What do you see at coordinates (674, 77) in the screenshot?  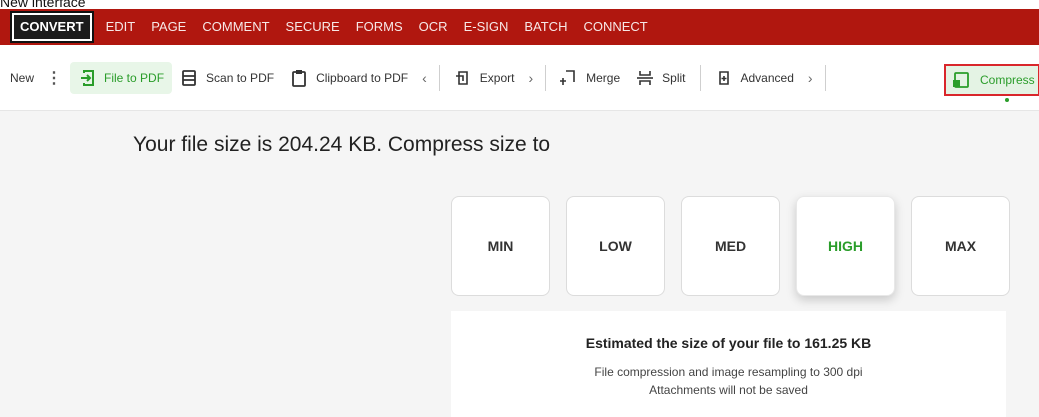 I see `split-label: Split` at bounding box center [674, 77].